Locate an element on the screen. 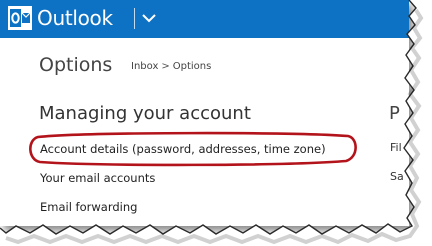  right-column-heading: P is located at coordinates (394, 113).